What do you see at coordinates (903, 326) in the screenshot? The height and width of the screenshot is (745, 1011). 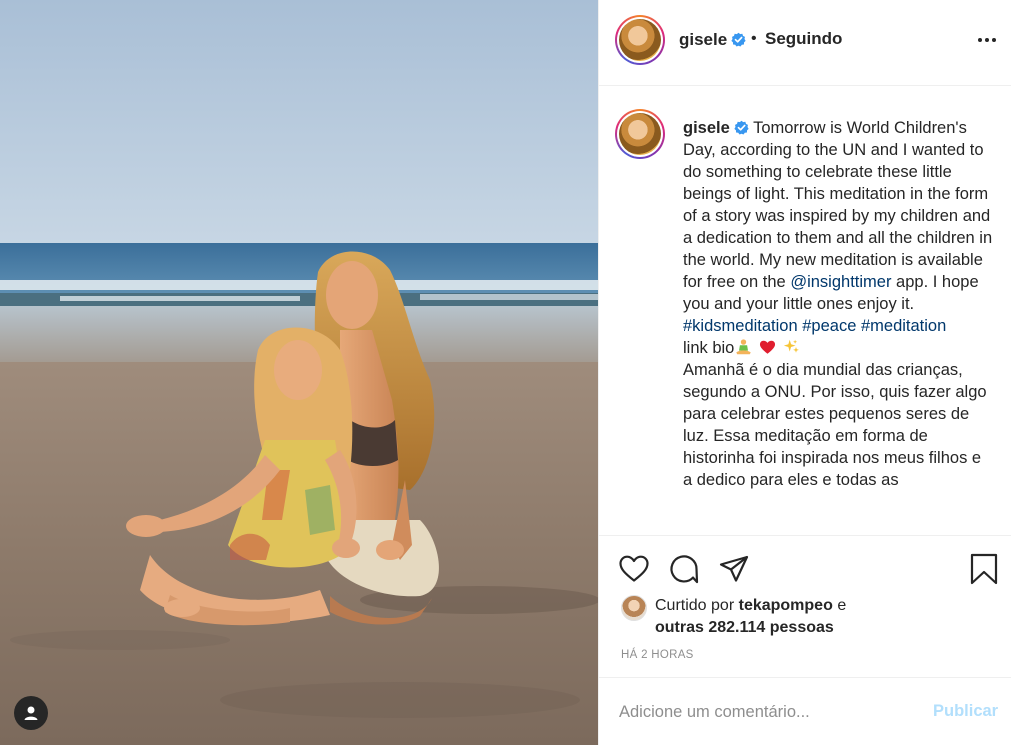 I see `hashtag-meditation: #meditation` at bounding box center [903, 326].